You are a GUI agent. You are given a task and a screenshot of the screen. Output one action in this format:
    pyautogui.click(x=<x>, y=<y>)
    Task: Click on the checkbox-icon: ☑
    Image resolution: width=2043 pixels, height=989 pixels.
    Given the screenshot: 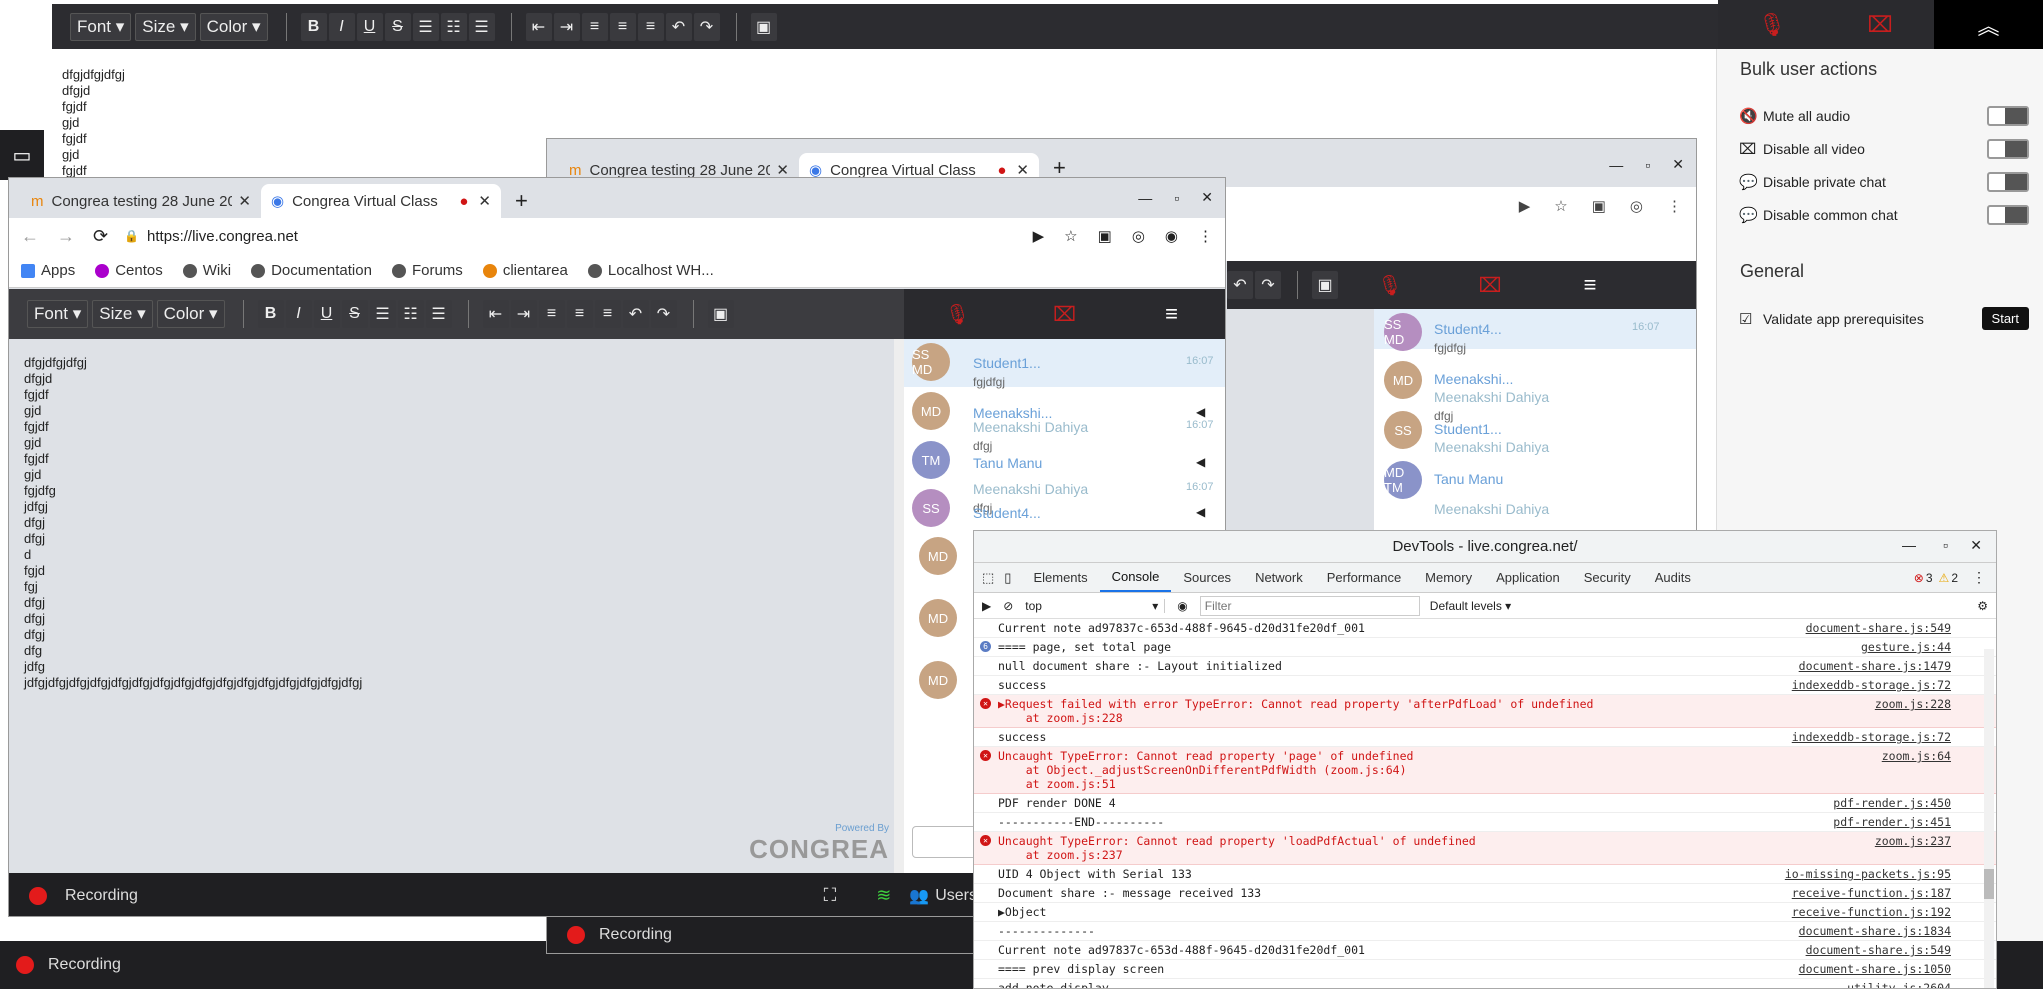 What is the action you would take?
    pyautogui.click(x=1751, y=319)
    